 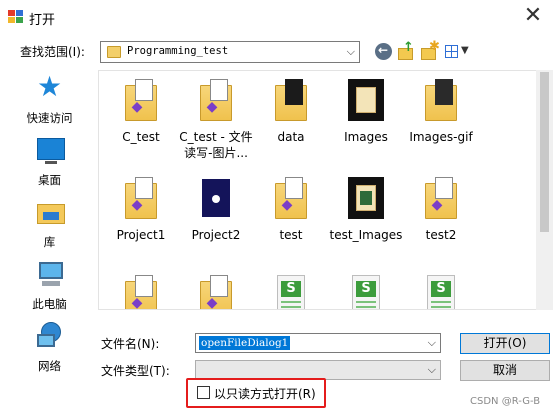 What do you see at coordinates (407, 51) in the screenshot?
I see `up-folder-button: ↑` at bounding box center [407, 51].